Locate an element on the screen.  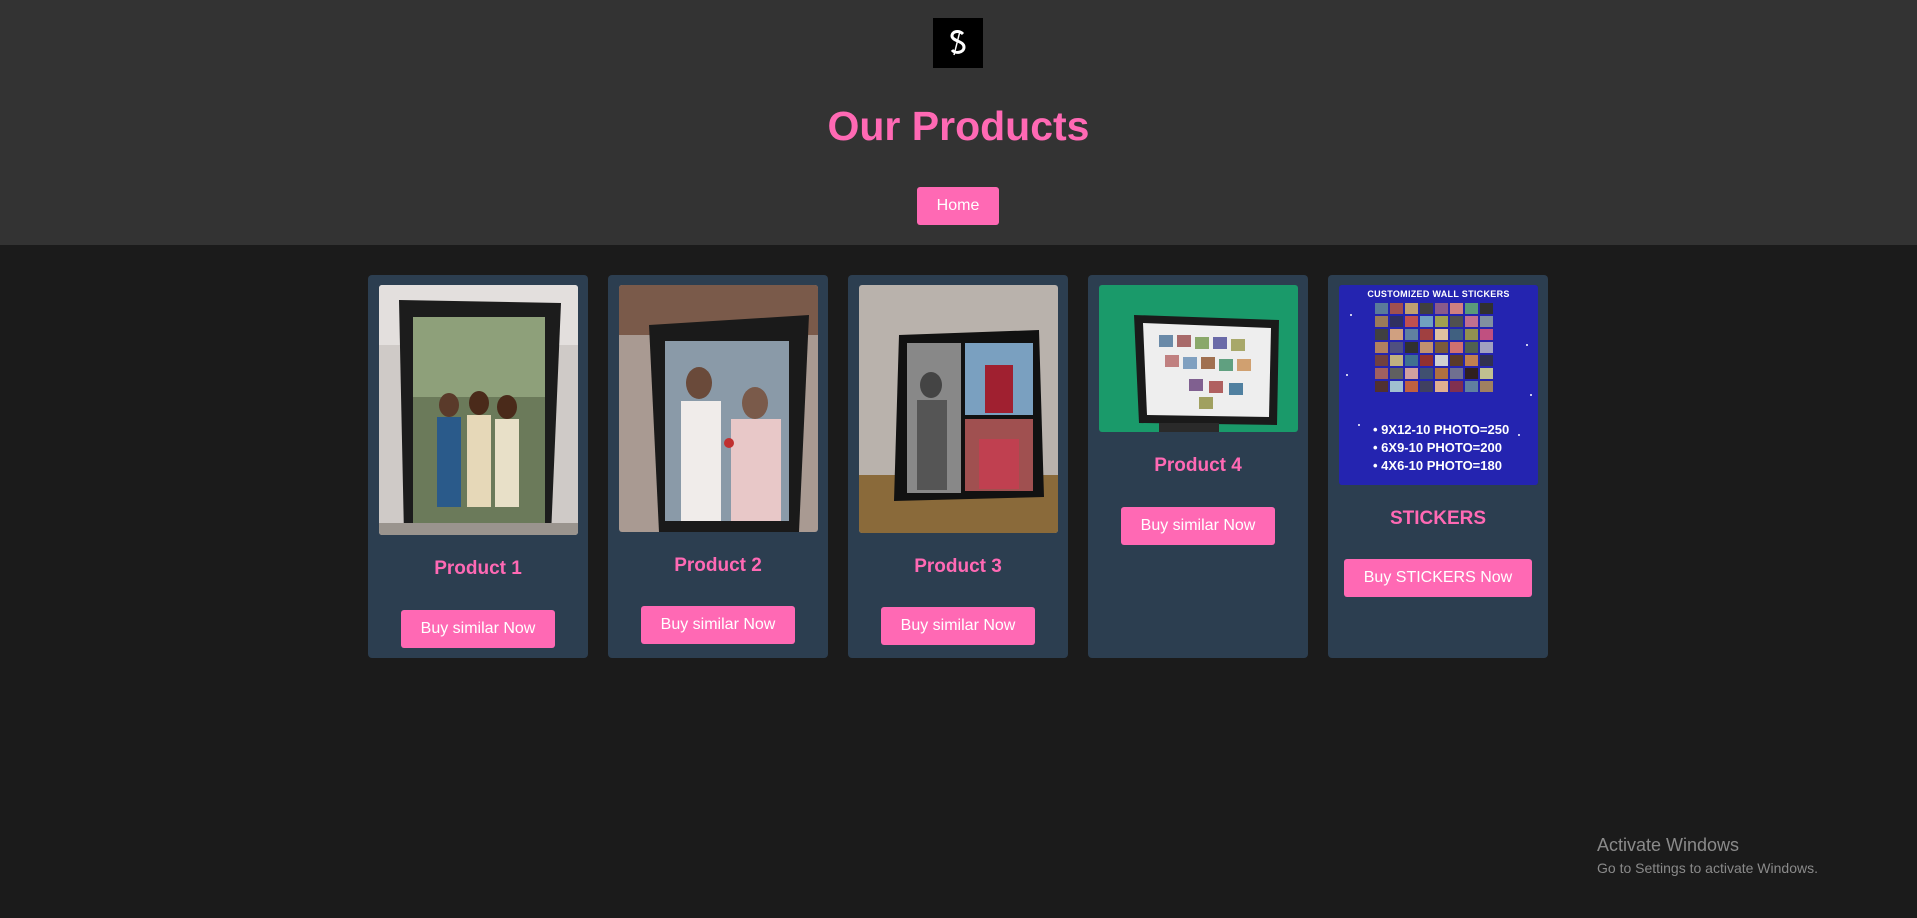
product-title: Product 4 is located at coordinates (1198, 465).